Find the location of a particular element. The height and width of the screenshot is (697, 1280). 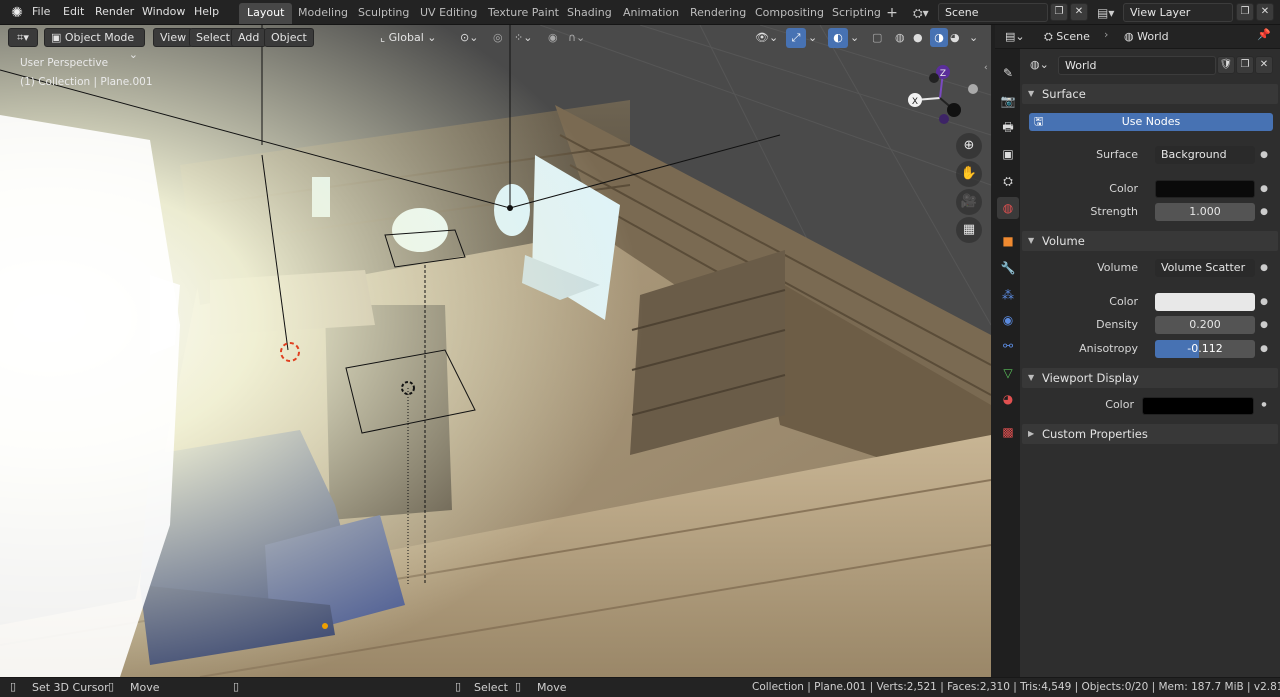

constraints-tab-icon: ⚯ is located at coordinates (1008, 346).